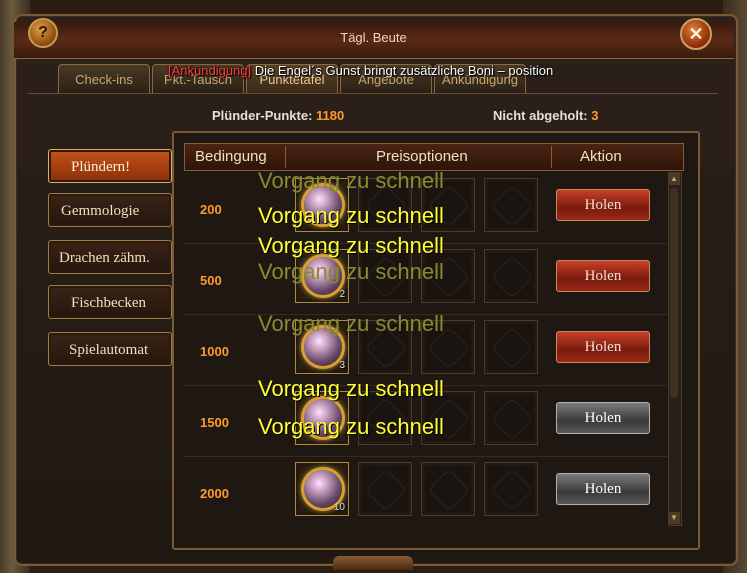  I want to click on row-condition: 200, so click(211, 209).